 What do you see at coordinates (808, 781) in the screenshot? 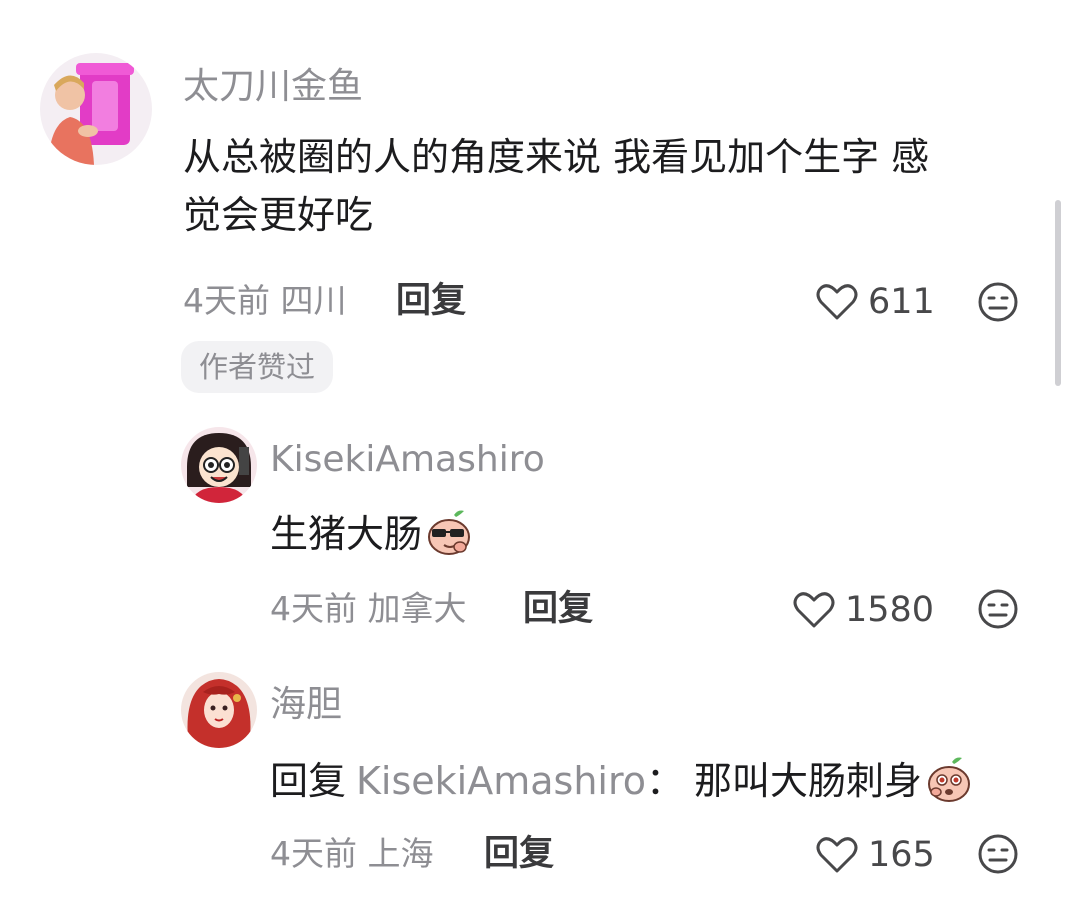
I see `comment-text-line: 那叫大肠刺身` at bounding box center [808, 781].